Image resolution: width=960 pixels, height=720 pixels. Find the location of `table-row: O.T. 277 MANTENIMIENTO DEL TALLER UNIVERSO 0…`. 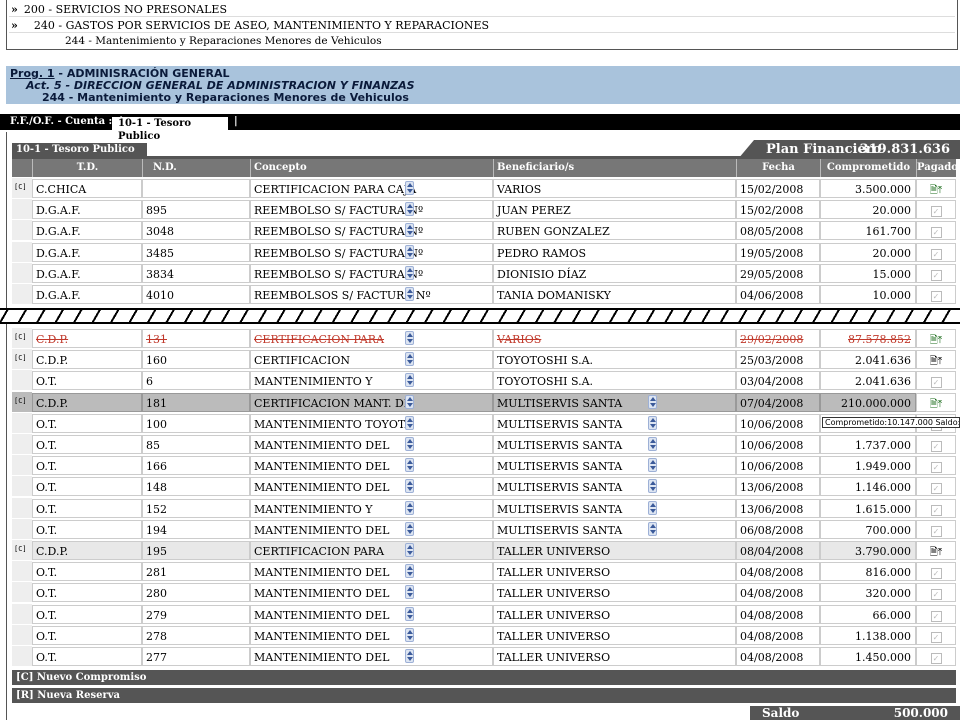

table-row: O.T. 277 MANTENIMIENTO DEL TALLER UNIVERSO 0… is located at coordinates (484, 656).